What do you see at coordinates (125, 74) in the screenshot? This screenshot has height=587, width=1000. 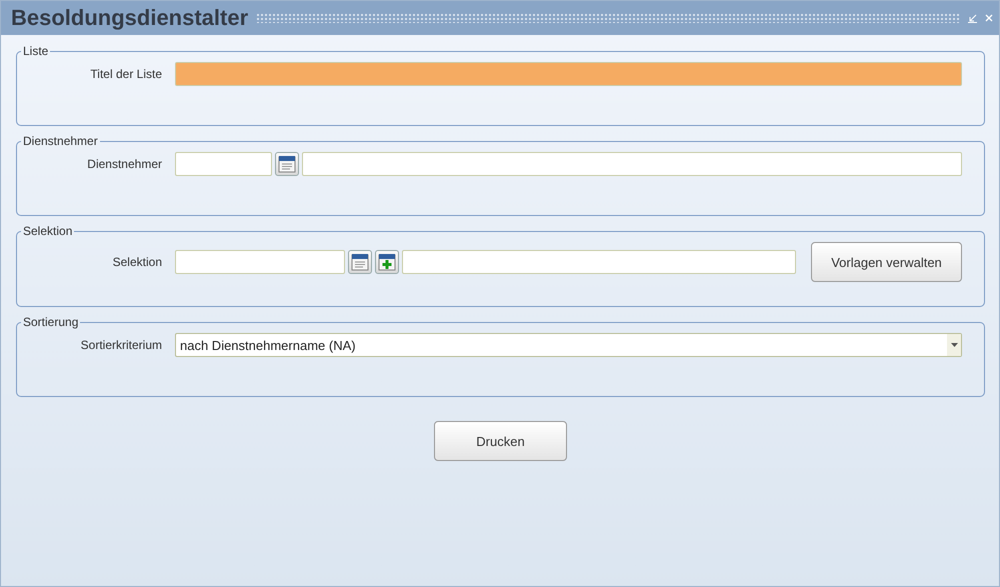 I see `field-label: Titel der Liste` at bounding box center [125, 74].